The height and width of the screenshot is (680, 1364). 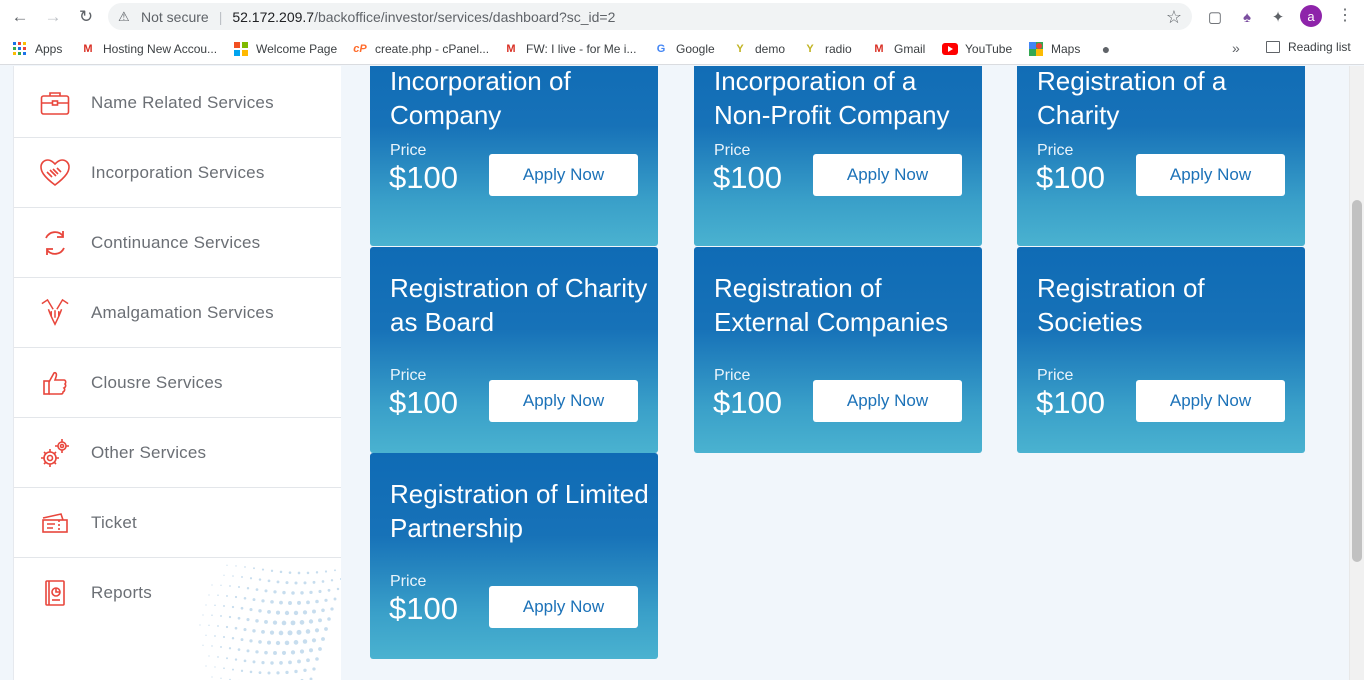 I want to click on sidebar-item-incorporation: Incorporation Services, so click(x=177, y=173).